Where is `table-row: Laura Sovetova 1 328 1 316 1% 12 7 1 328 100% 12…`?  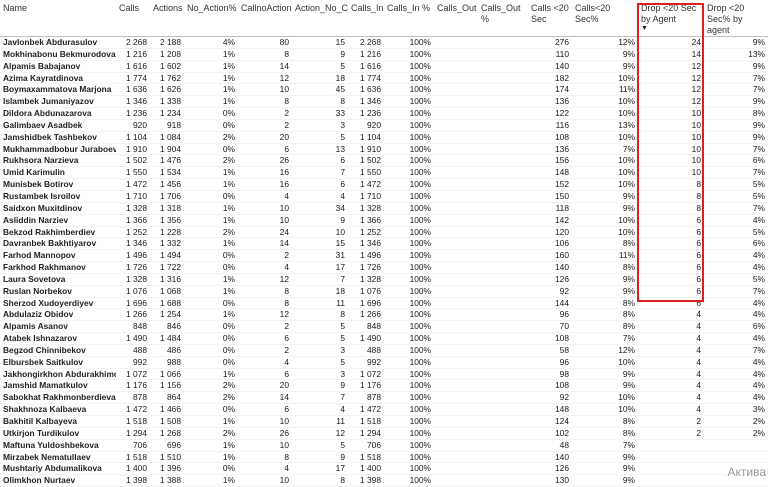 table-row: Laura Sovetova 1 328 1 316 1% 12 7 1 328 100% 12… is located at coordinates (384, 279).